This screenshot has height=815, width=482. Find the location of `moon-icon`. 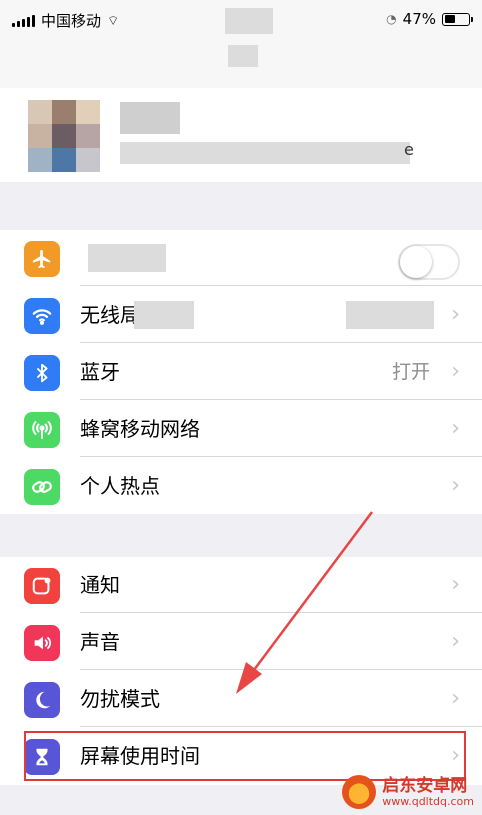

moon-icon is located at coordinates (42, 700).